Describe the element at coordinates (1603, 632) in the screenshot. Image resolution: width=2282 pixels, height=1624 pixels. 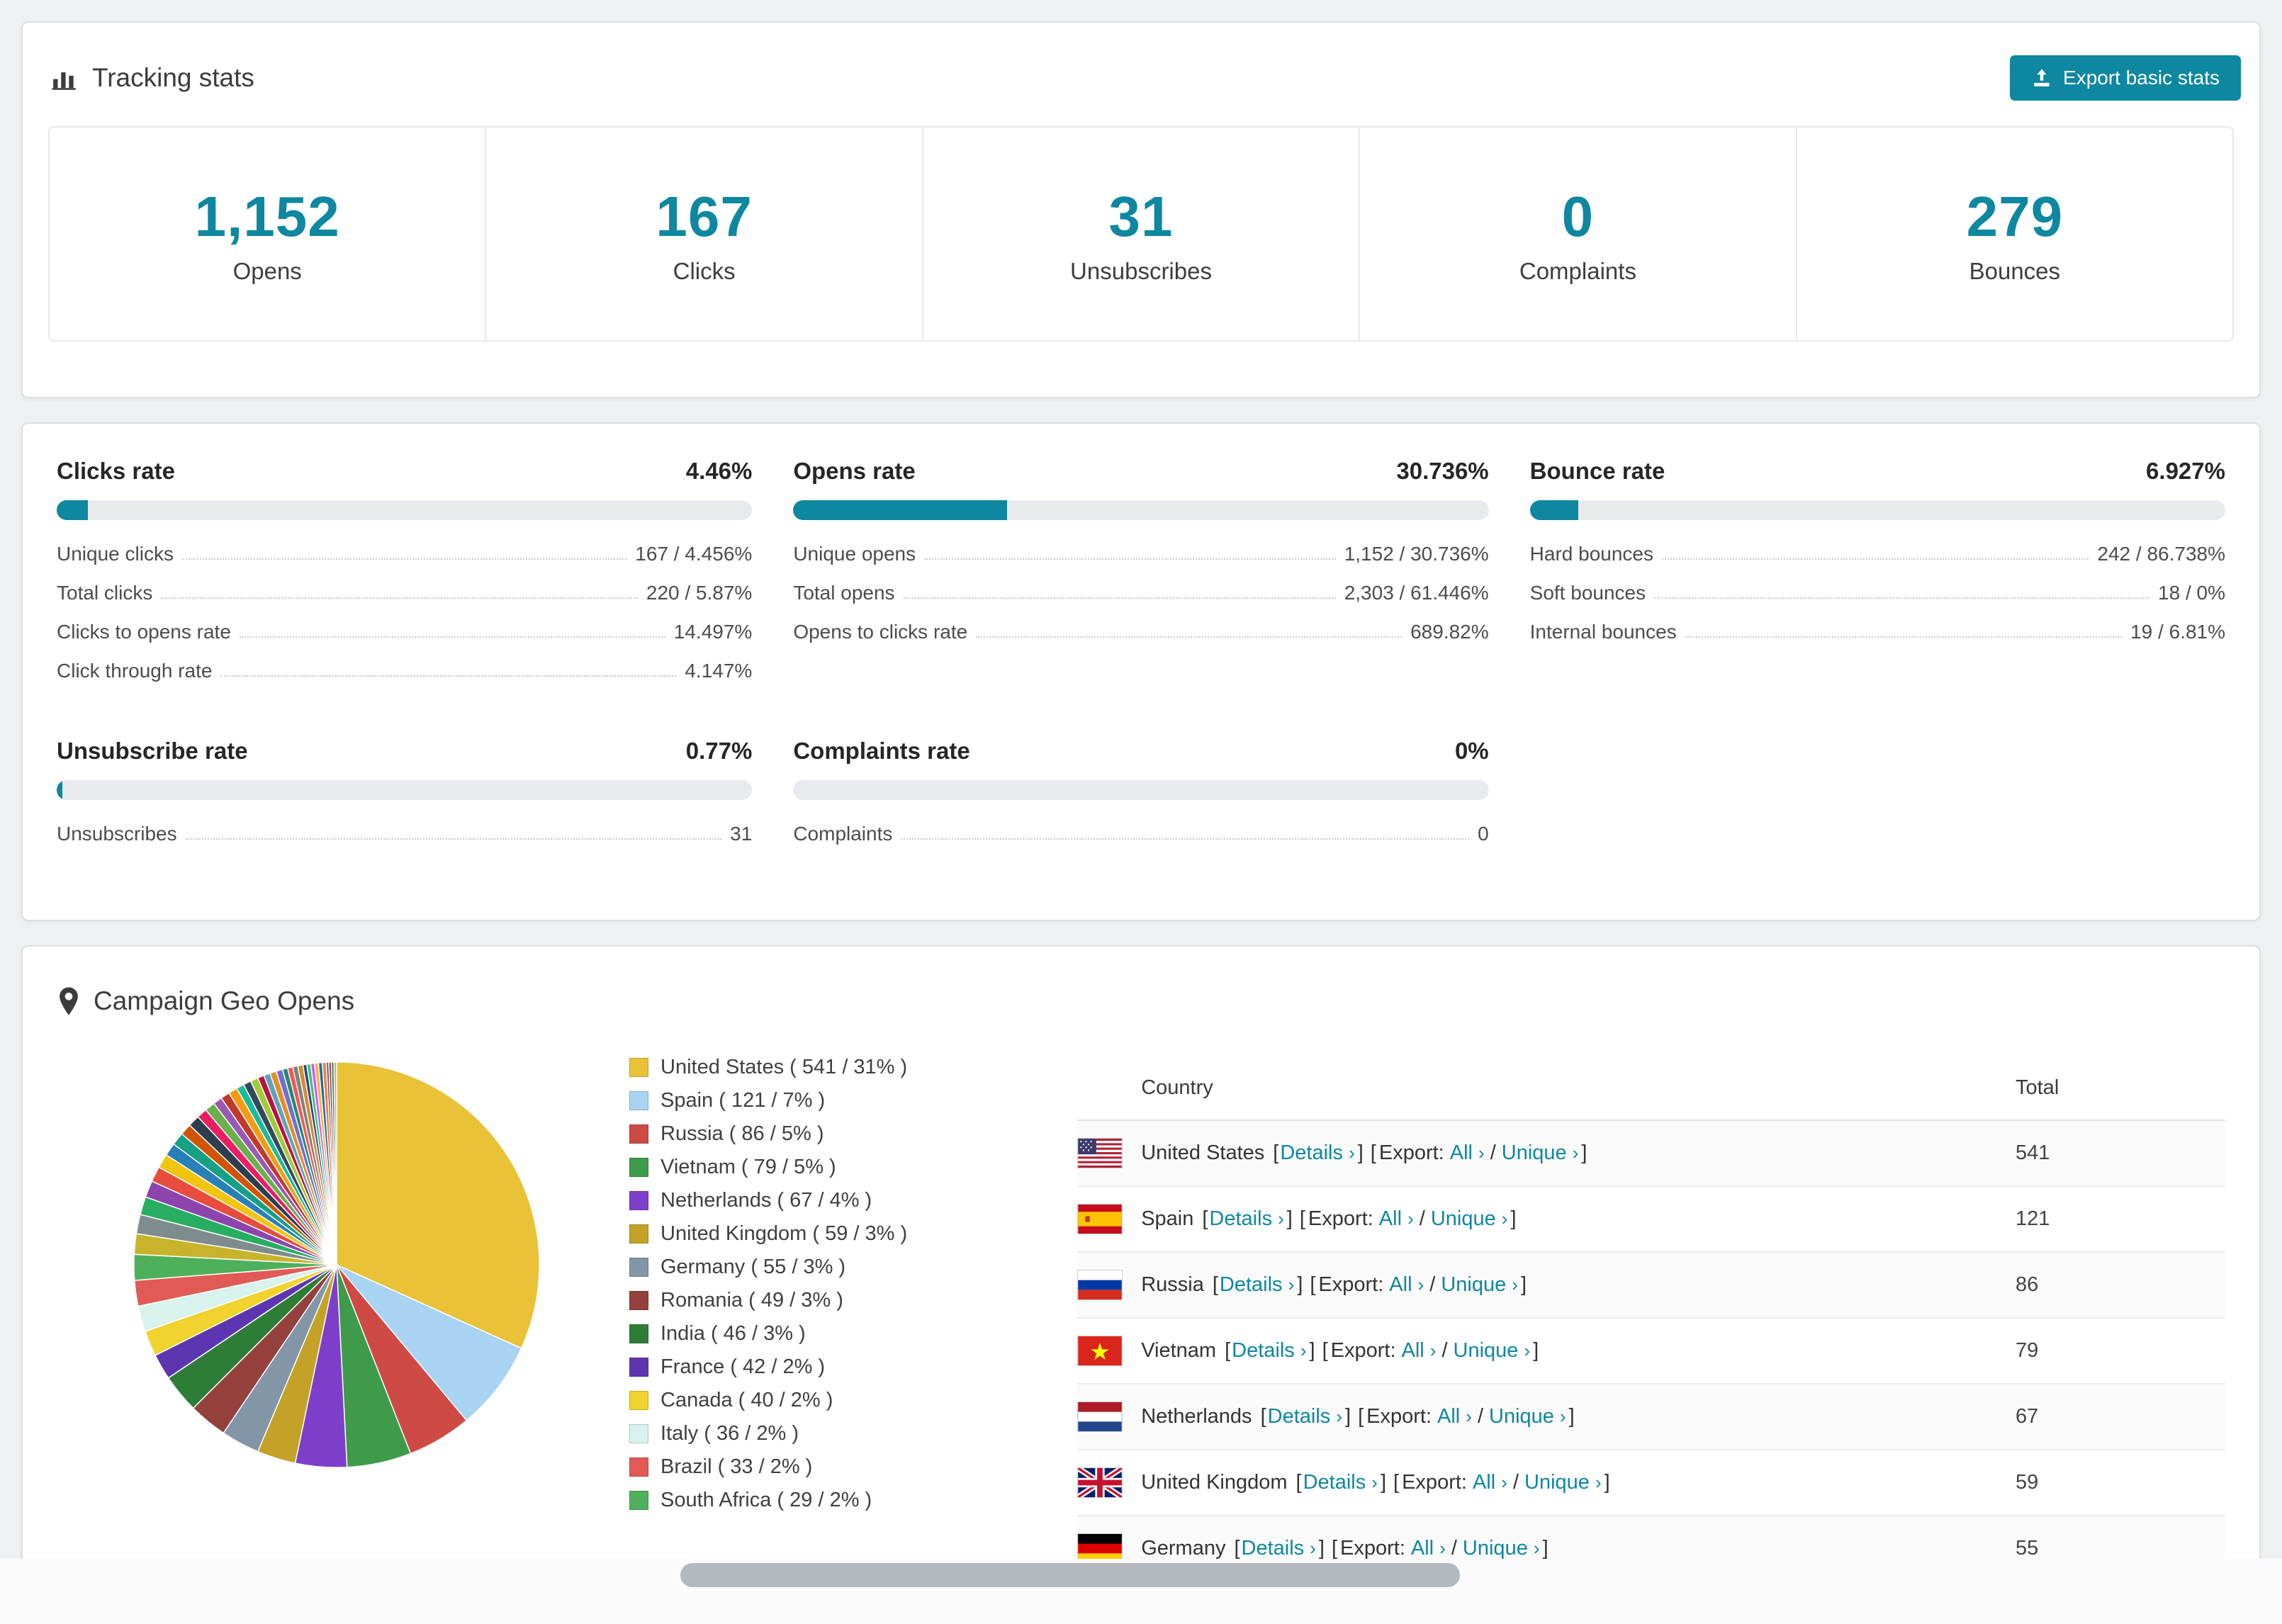
I see `stat-row-label: Internal bounces` at that location.